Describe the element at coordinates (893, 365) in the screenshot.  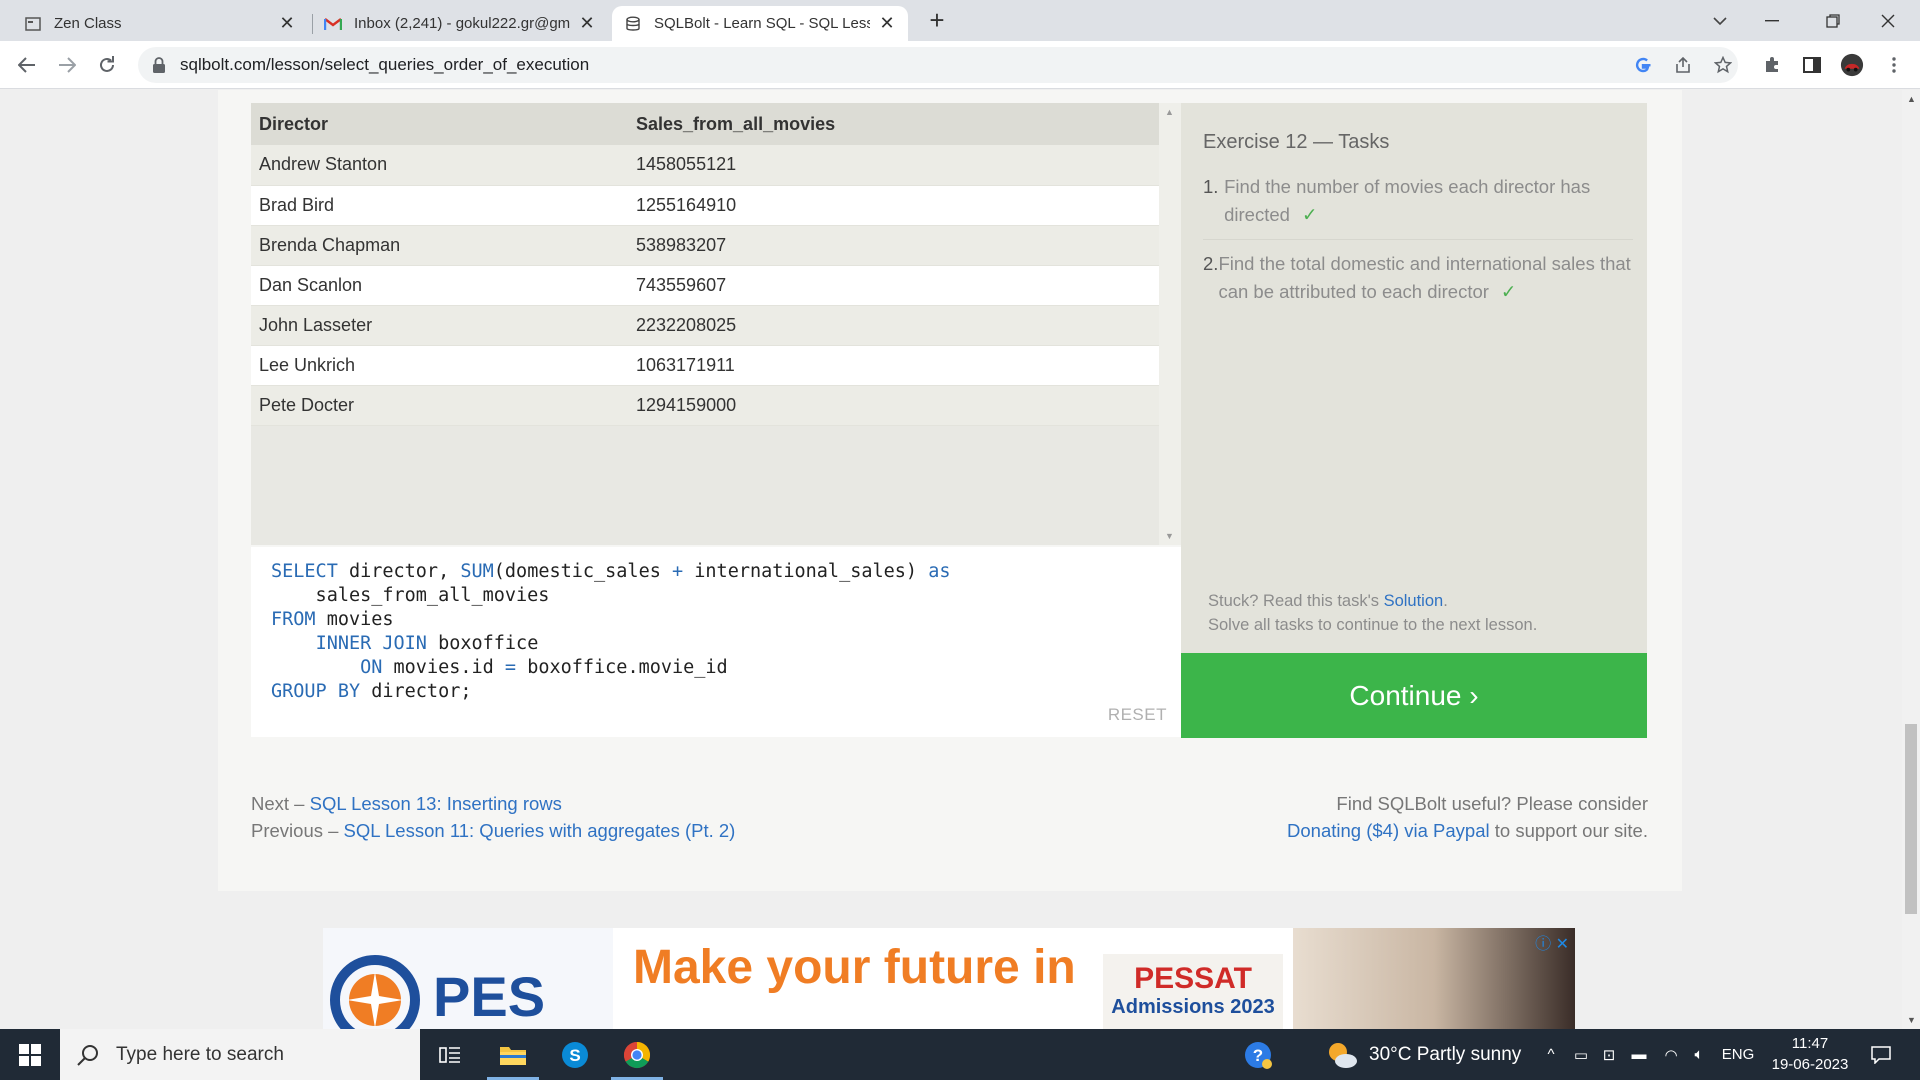
I see `sales-cell: 1063171911` at that location.